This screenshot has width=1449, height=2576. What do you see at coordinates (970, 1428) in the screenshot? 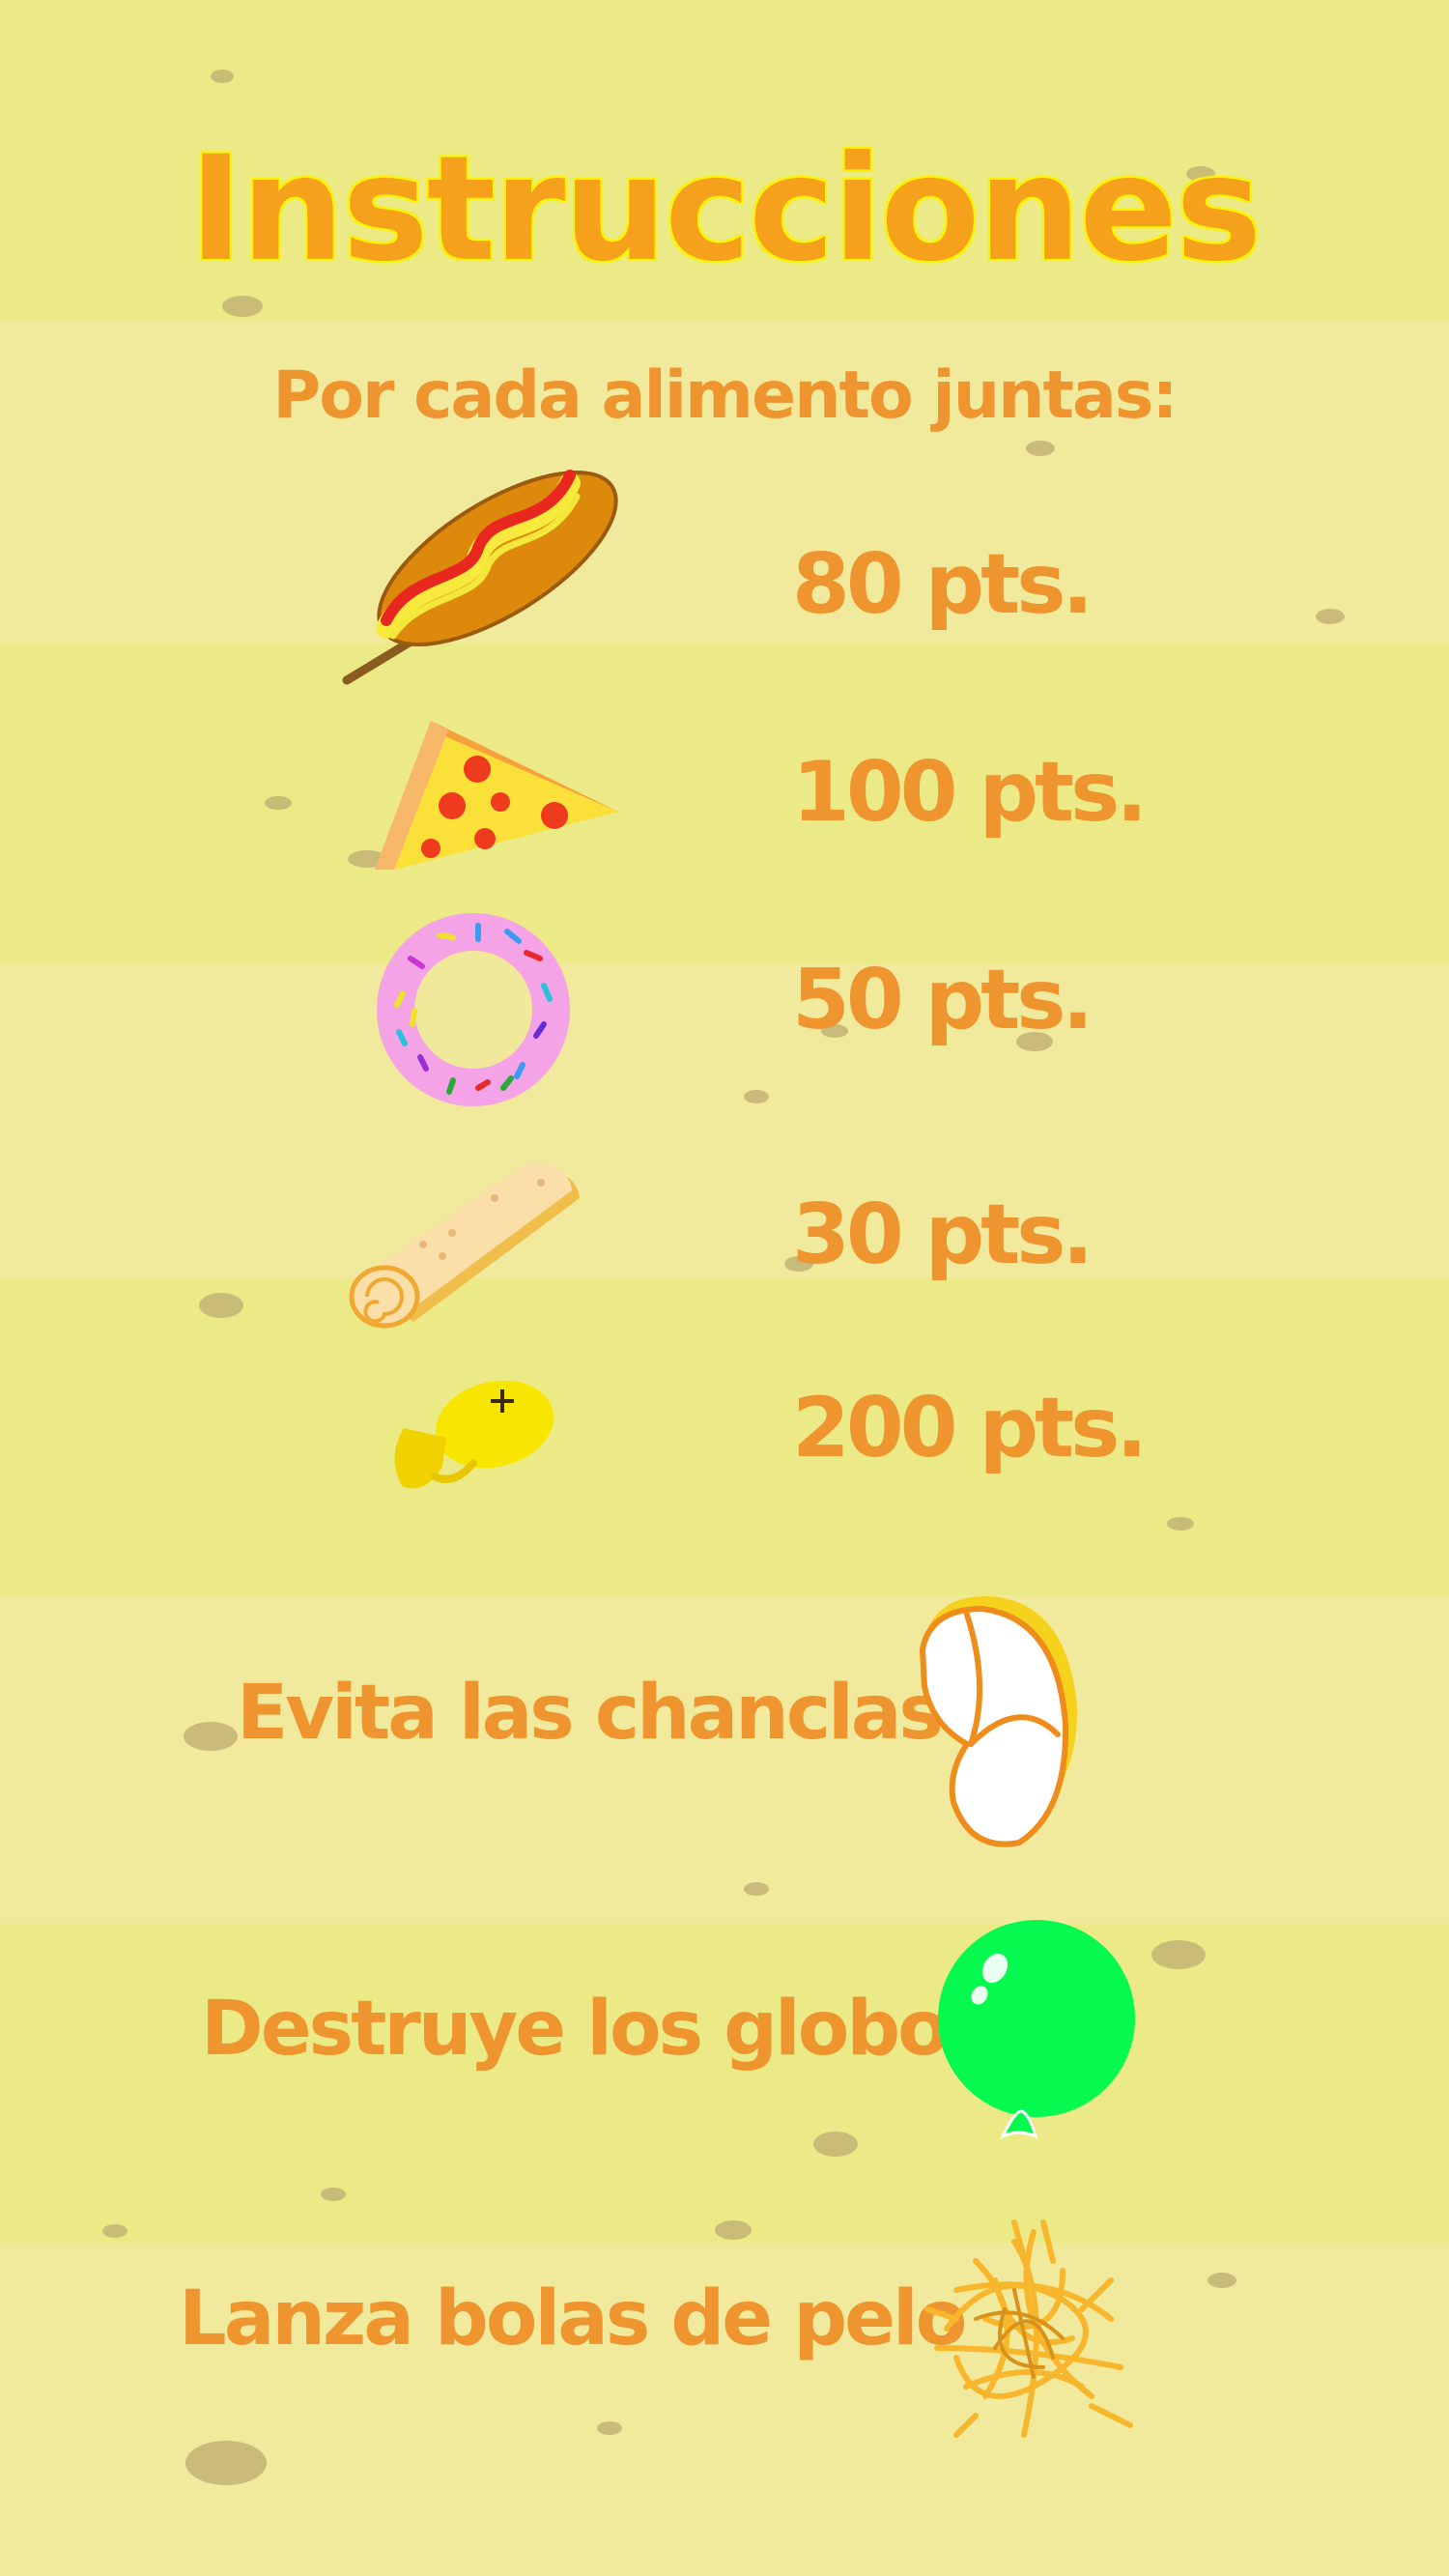
I see `points-label: 200 pts.` at bounding box center [970, 1428].